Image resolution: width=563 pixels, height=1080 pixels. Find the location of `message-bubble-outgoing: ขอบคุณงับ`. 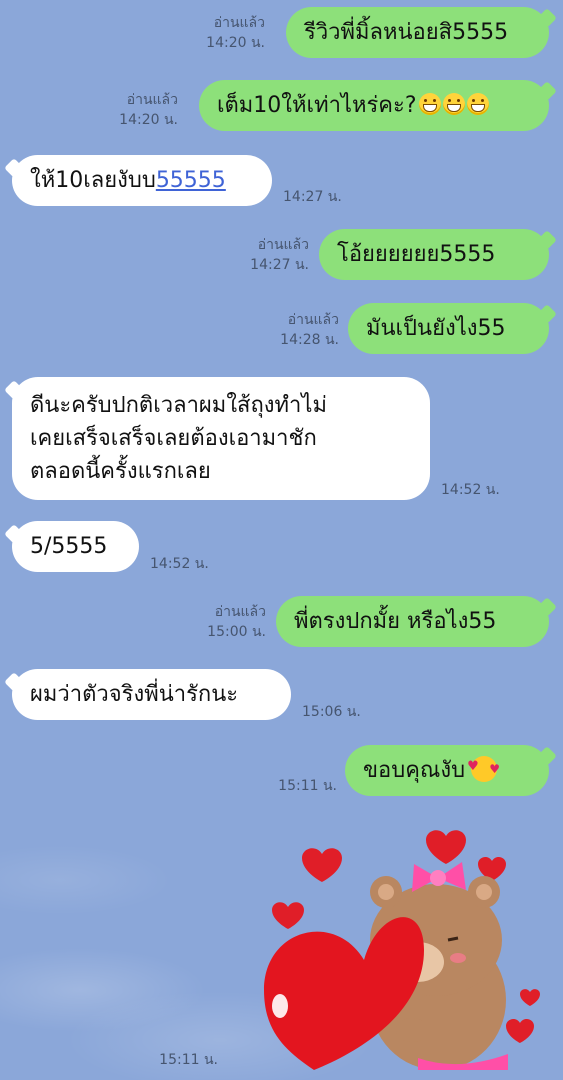

message-bubble-outgoing: ขอบคุณงับ is located at coordinates (447, 770).